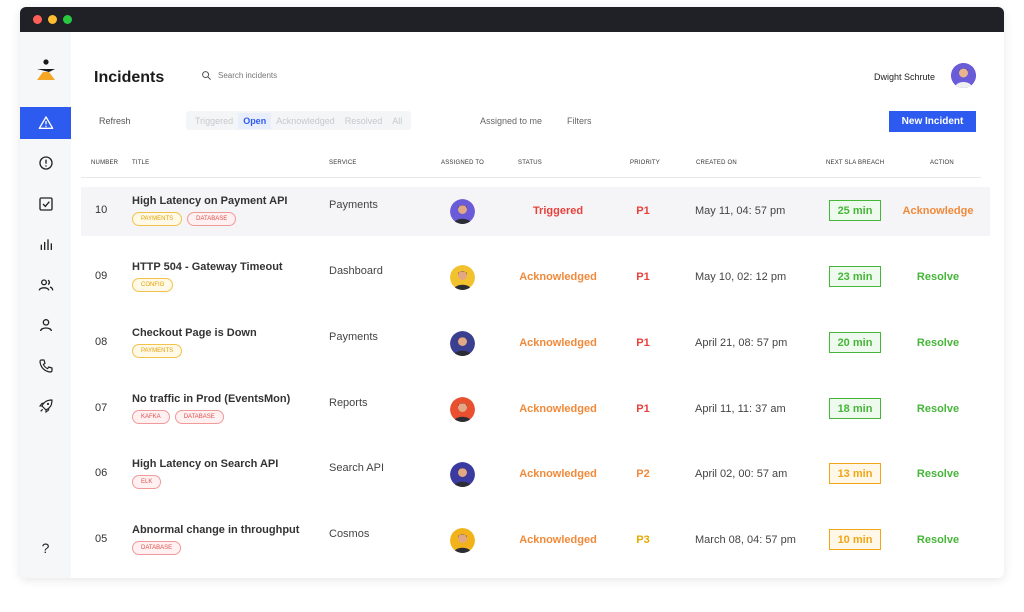 Image resolution: width=1024 pixels, height=612 pixels. What do you see at coordinates (349, 534) in the screenshot?
I see `incident-service: Cosmos` at bounding box center [349, 534].